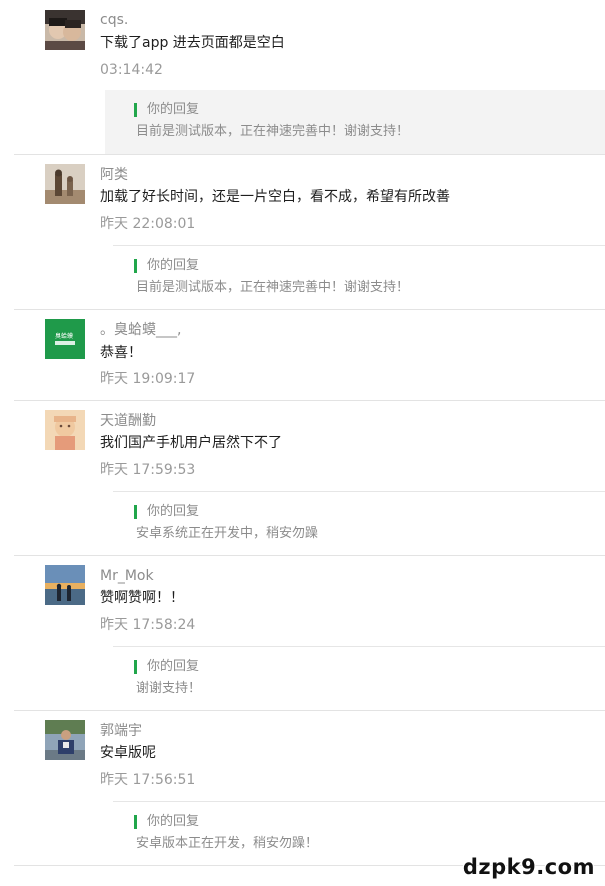  I want to click on comment-time: 昨天 17:56:51, so click(148, 780).